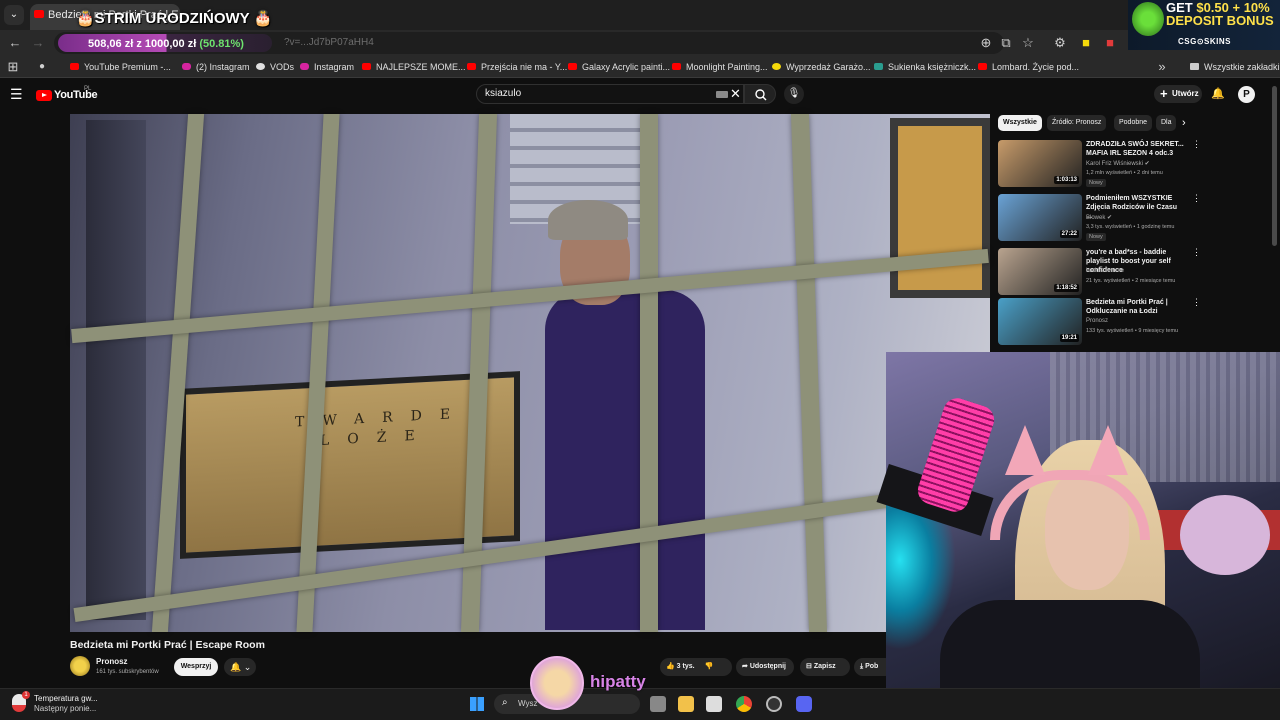  What do you see at coordinates (18, 94) in the screenshot?
I see `hamburger-menu-icon: ☰` at bounding box center [18, 94].